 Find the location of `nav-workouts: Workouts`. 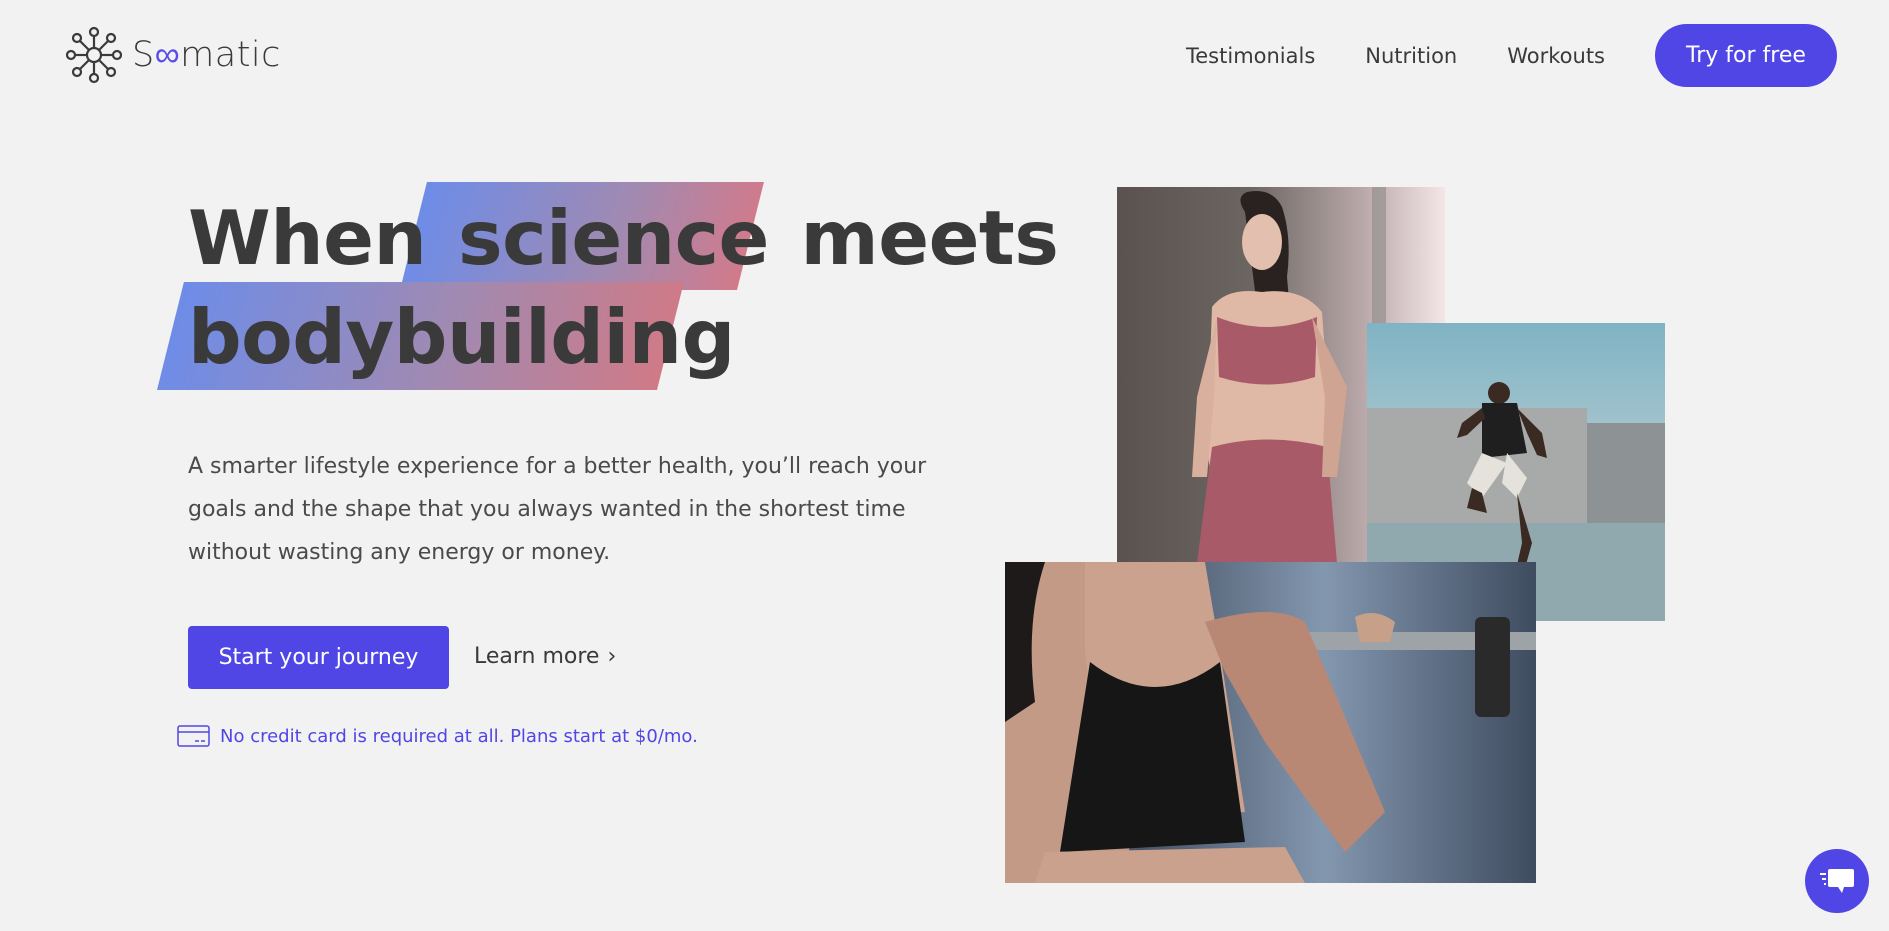

nav-workouts: Workouts is located at coordinates (1556, 56).